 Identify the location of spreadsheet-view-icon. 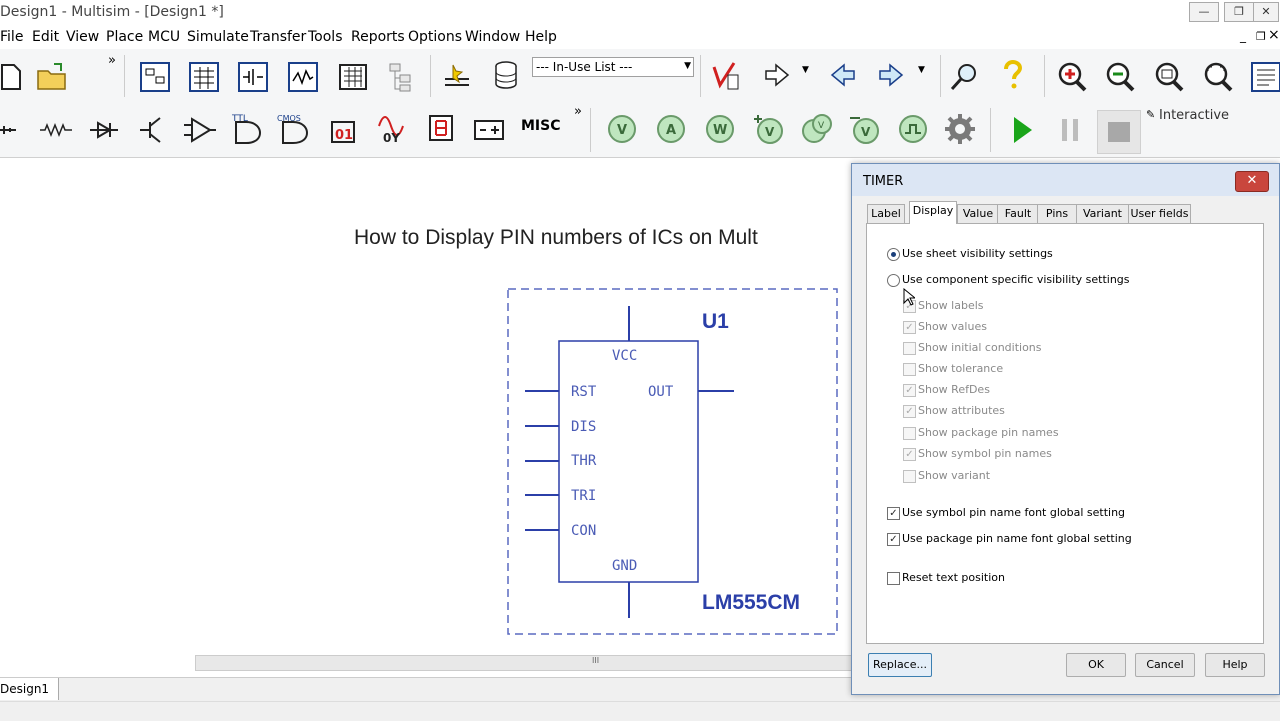
(204, 77).